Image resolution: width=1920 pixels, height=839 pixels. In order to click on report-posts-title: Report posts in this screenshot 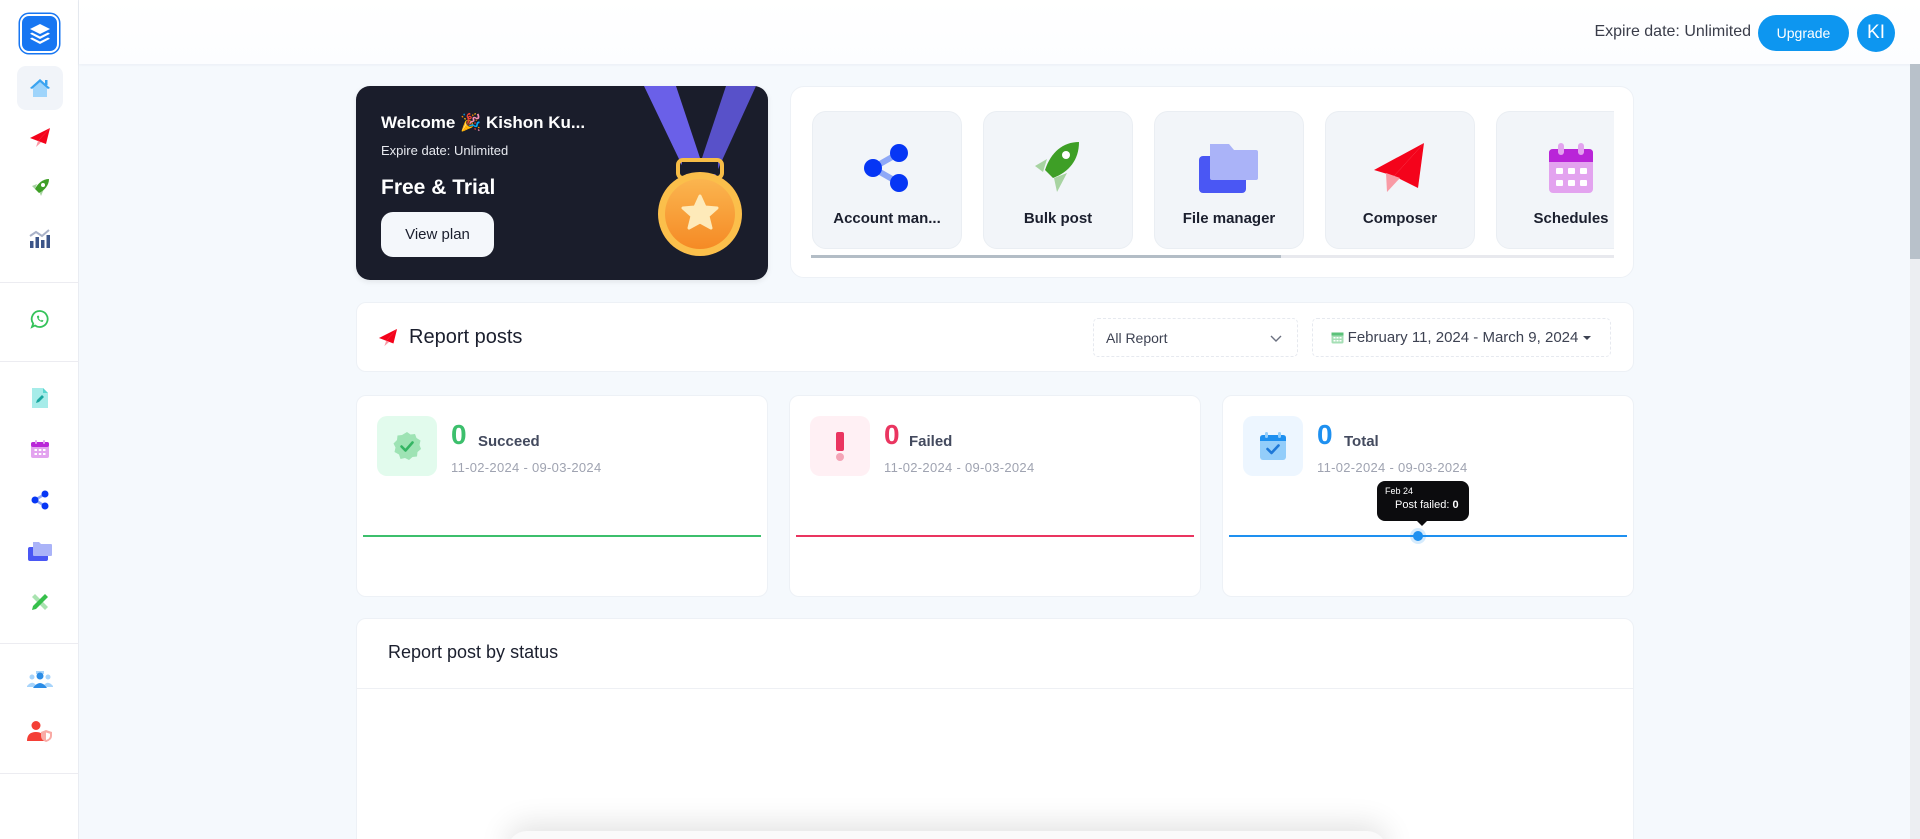, I will do `click(466, 337)`.